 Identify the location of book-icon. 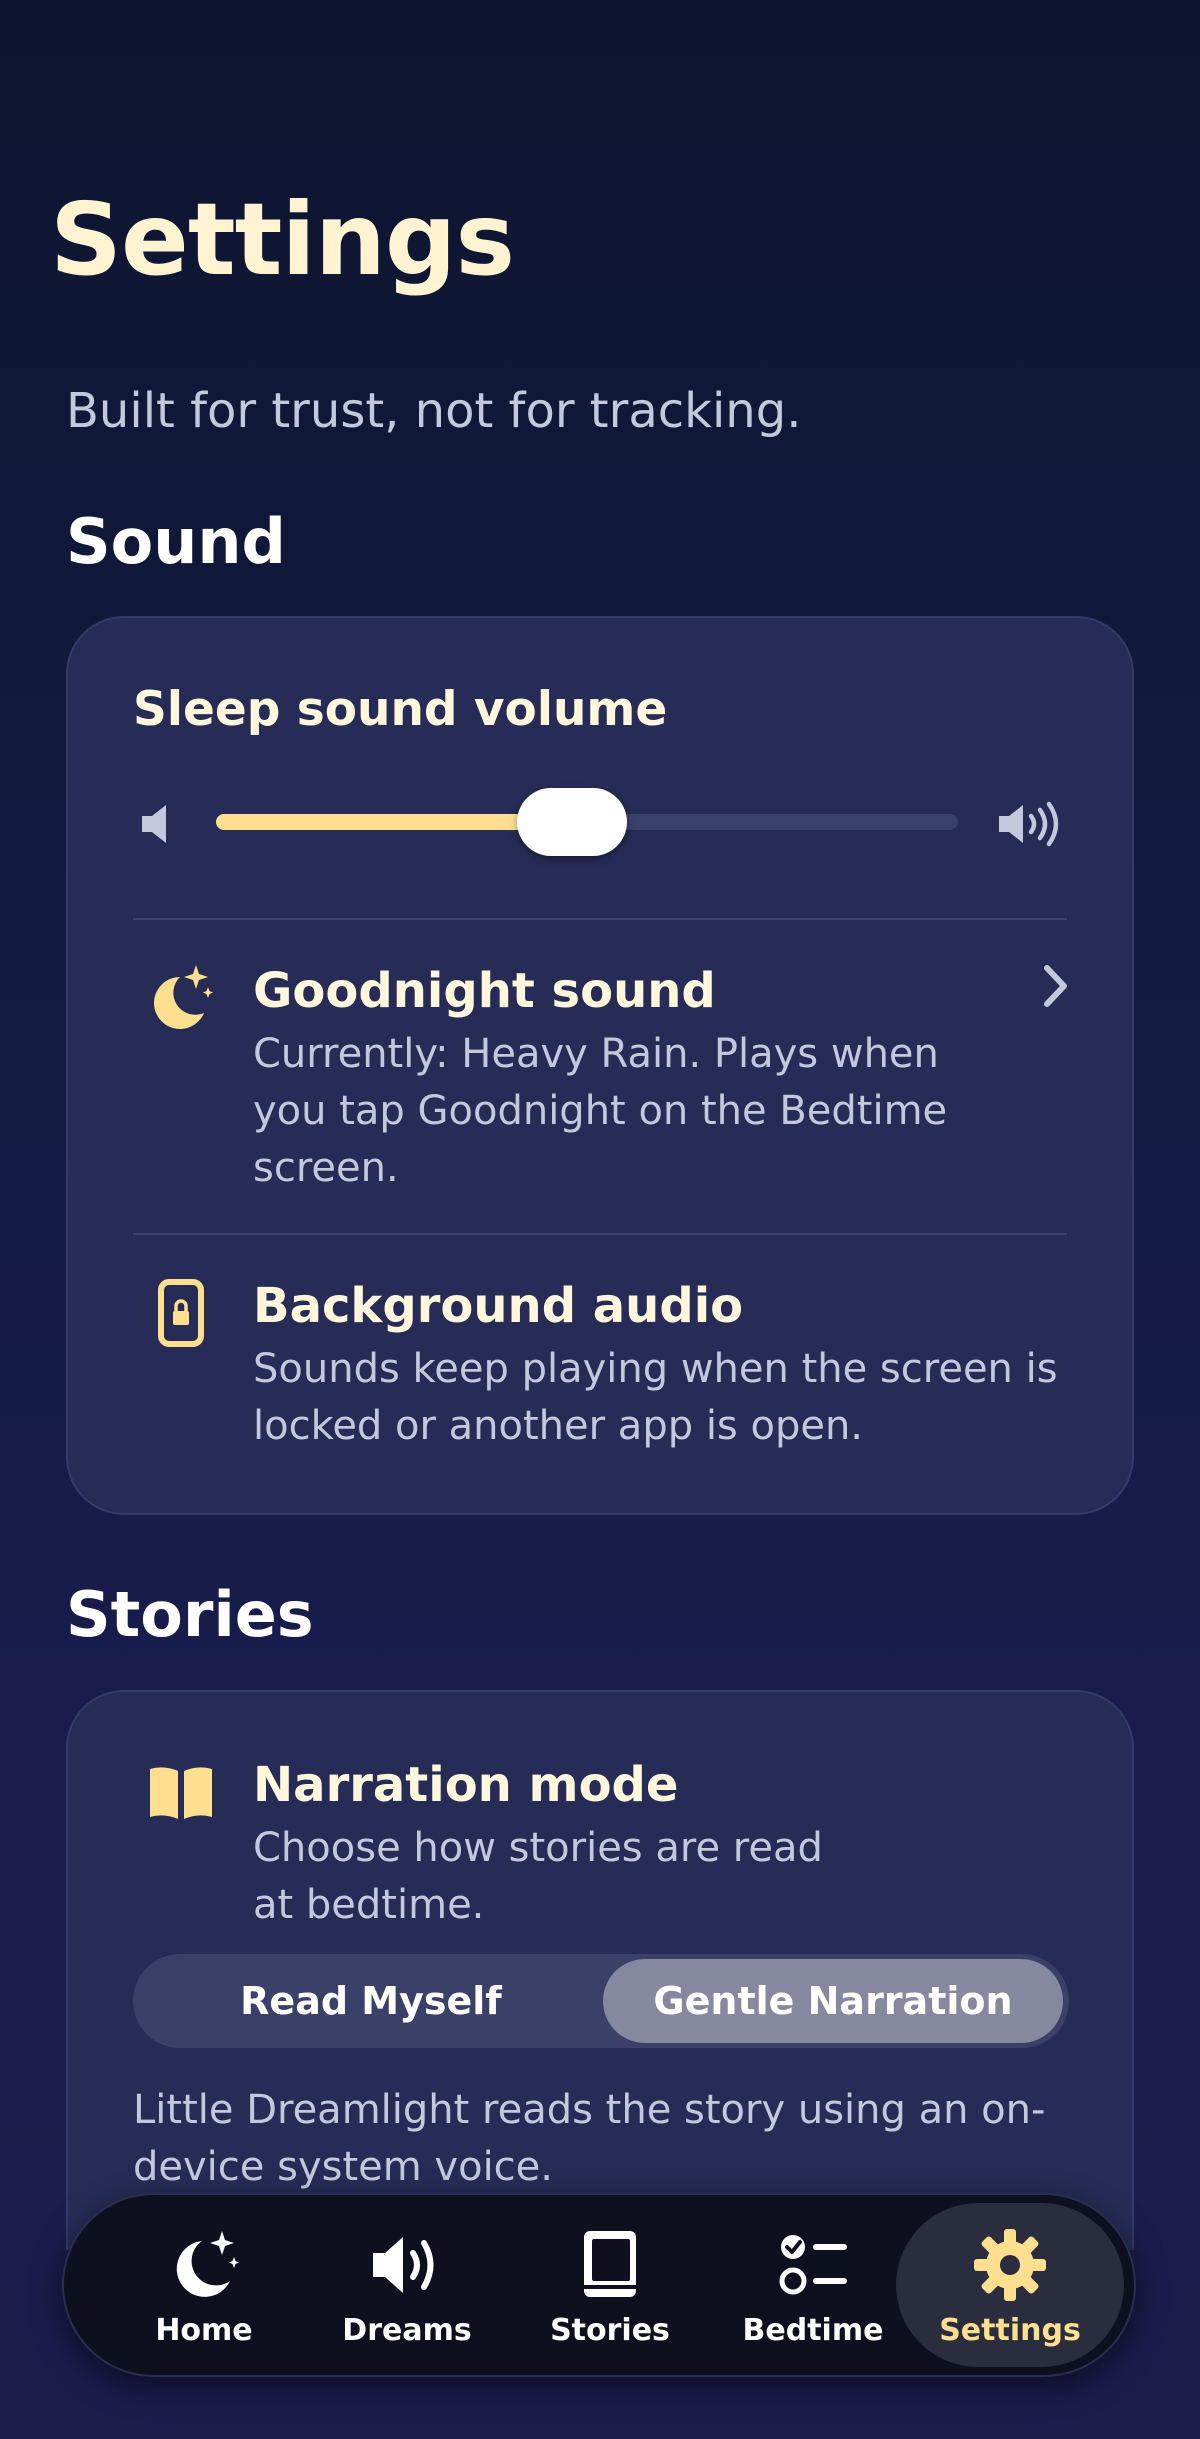
(610, 2264).